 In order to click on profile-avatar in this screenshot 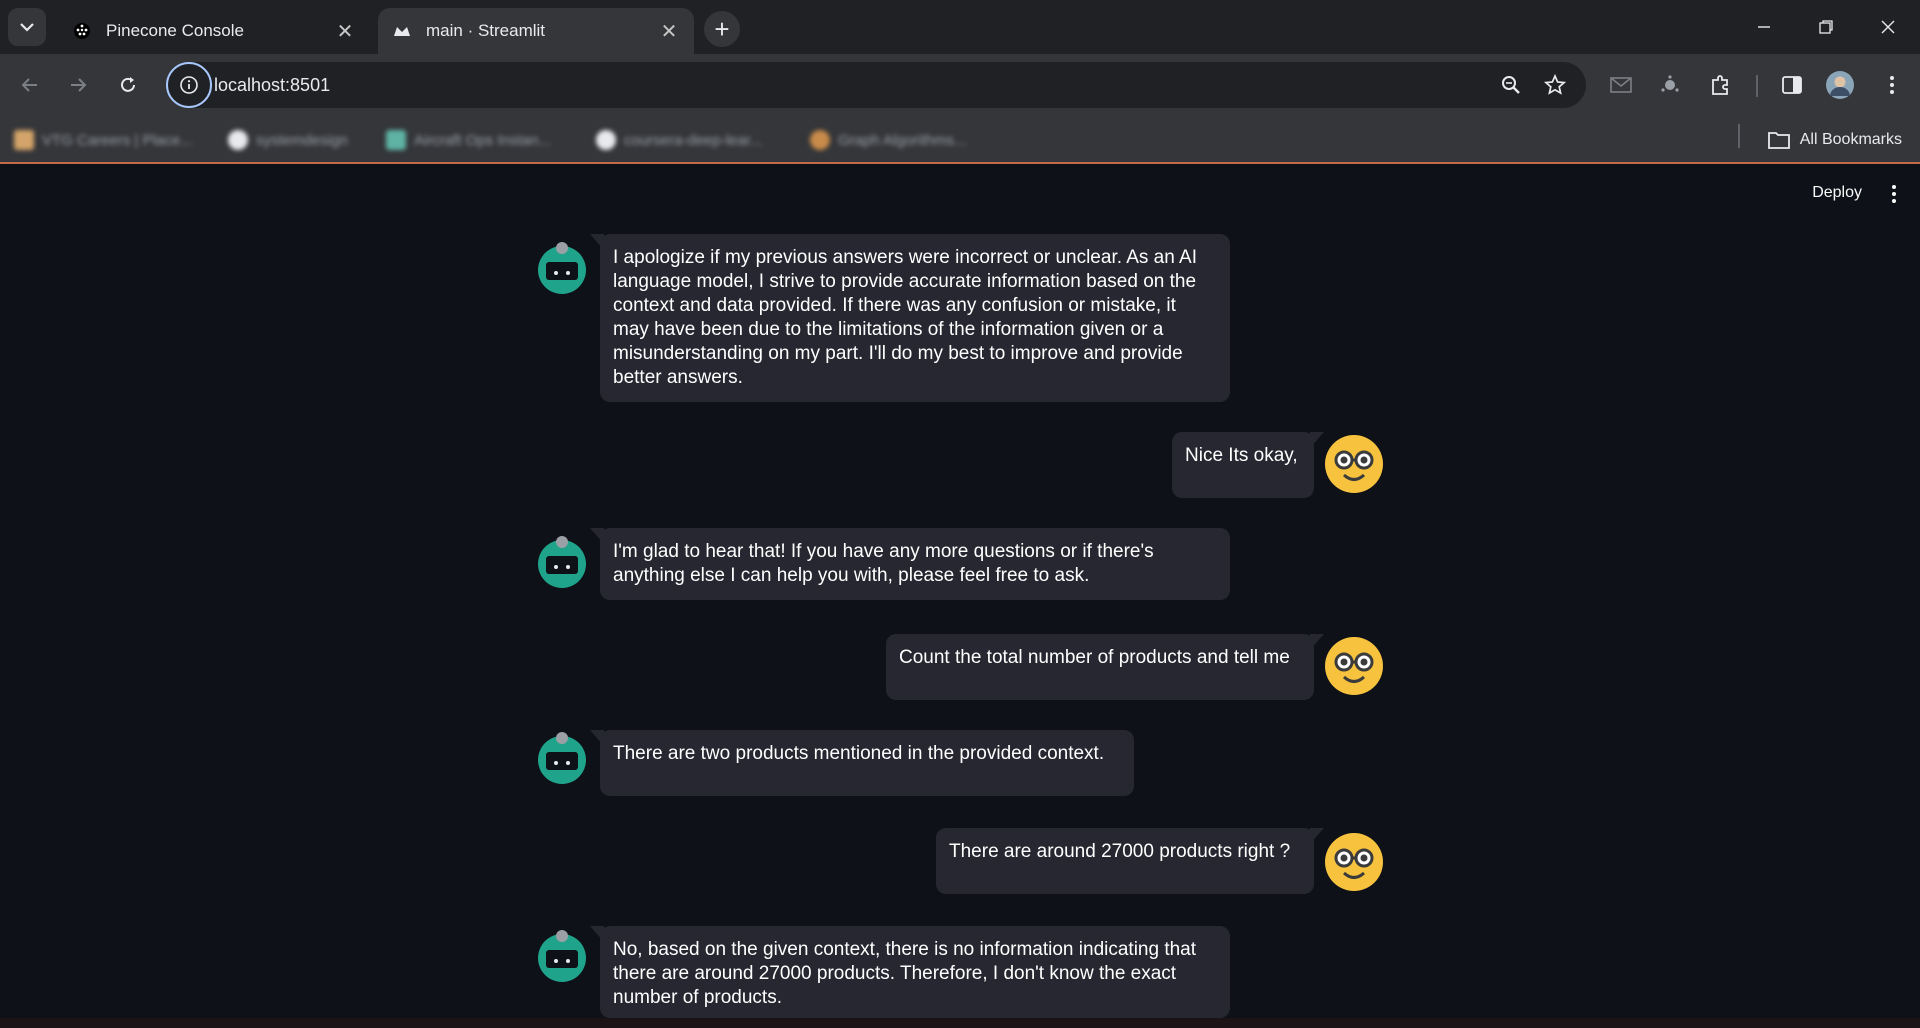, I will do `click(1840, 85)`.